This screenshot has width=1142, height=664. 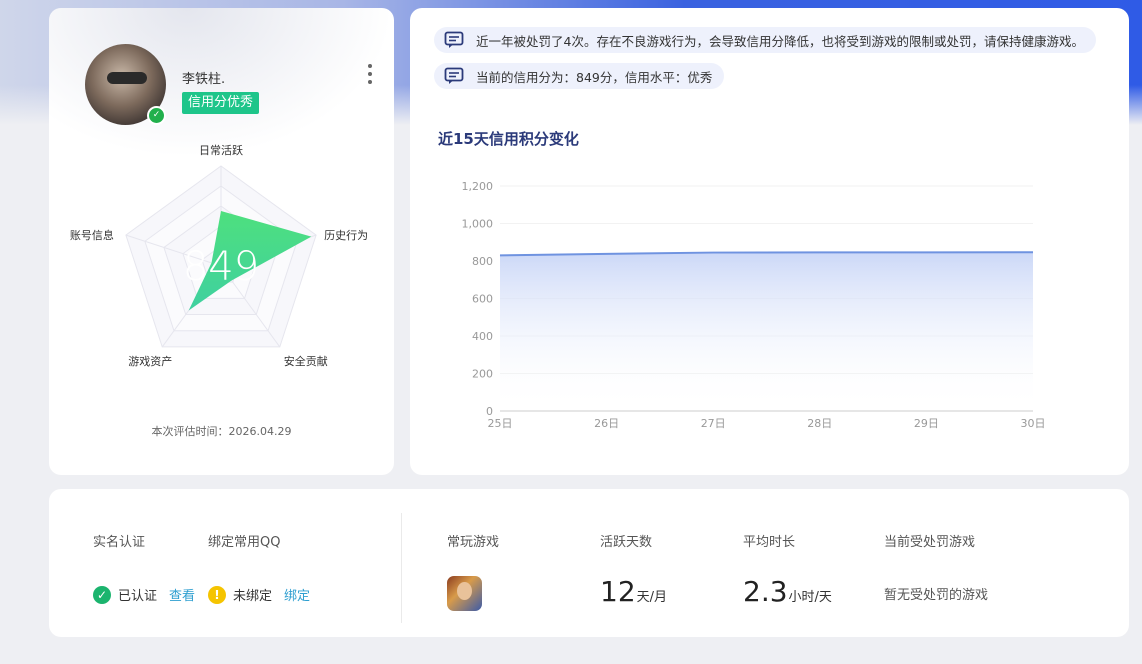 What do you see at coordinates (652, 597) in the screenshot?
I see `active-days-unit: 天/月` at bounding box center [652, 597].